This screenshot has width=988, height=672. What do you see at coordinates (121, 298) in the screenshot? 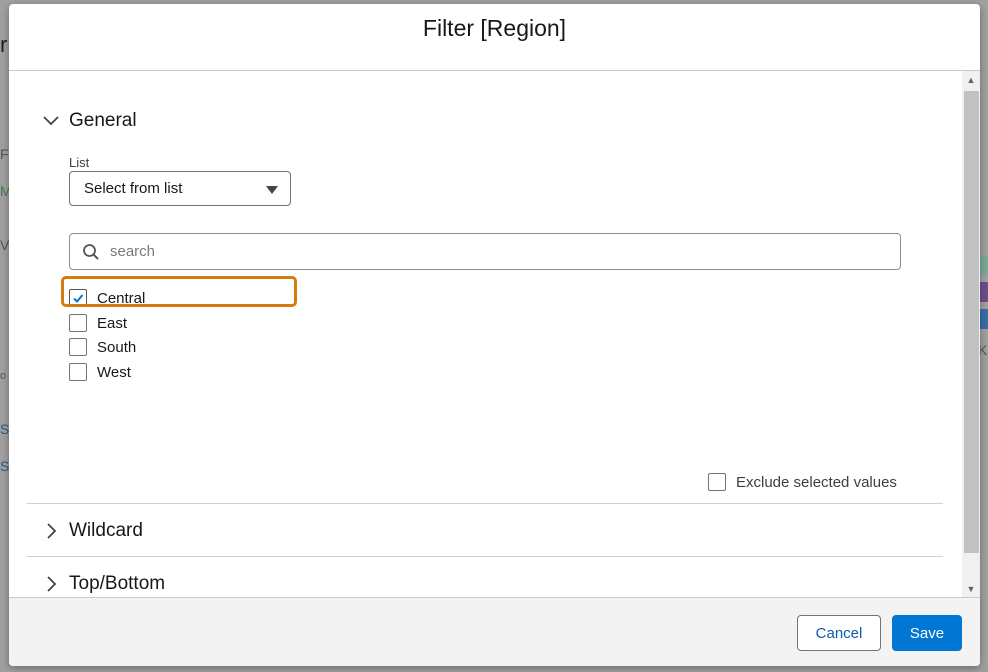
I see `option-label: Central` at bounding box center [121, 298].